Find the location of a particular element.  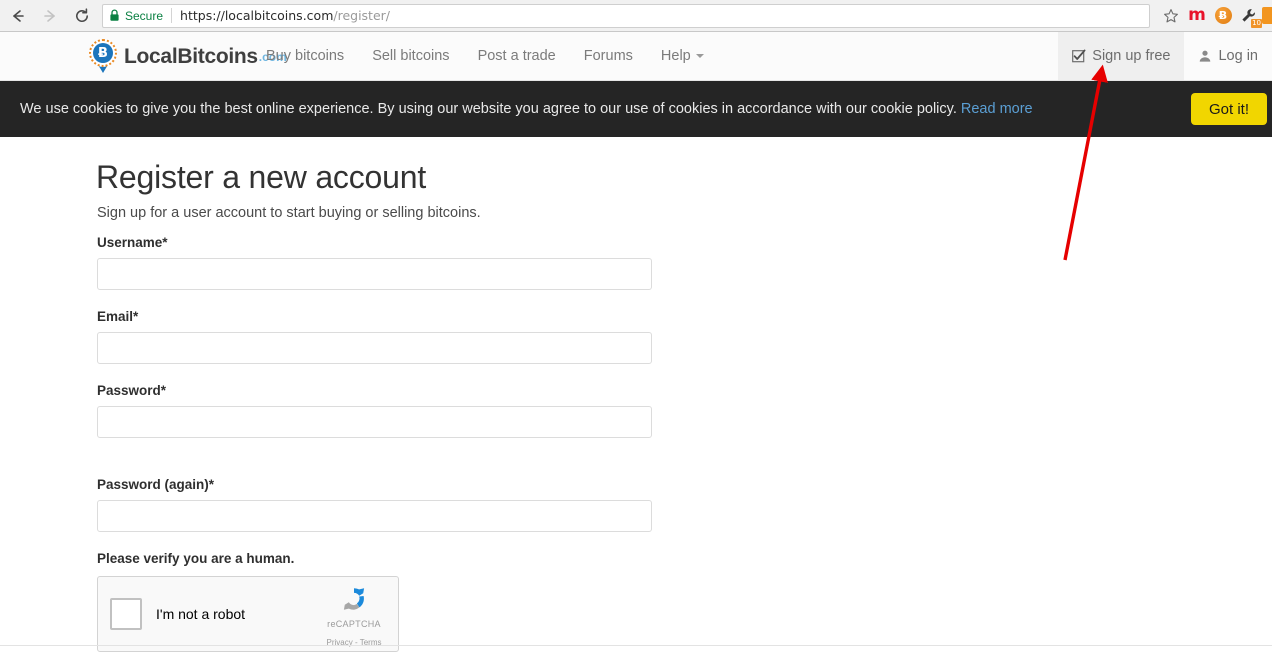

orange-extension-icon is located at coordinates (1267, 16).